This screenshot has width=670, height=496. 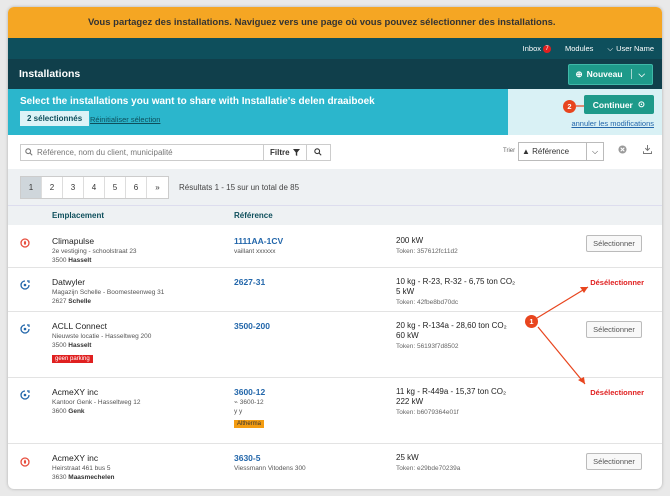 I want to click on page-4: 4, so click(x=94, y=187).